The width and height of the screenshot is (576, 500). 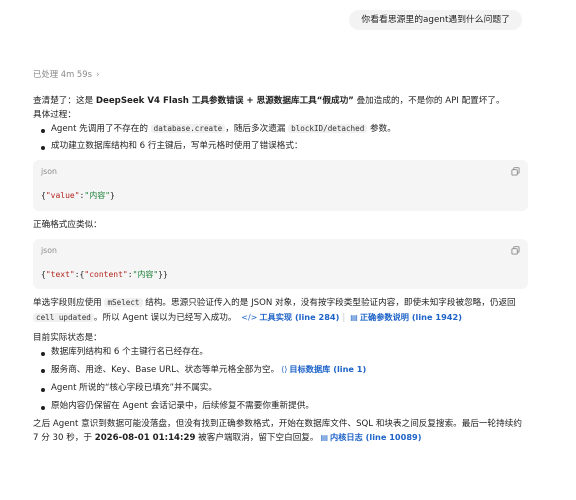 I want to click on link-param-doc: 正确参数说明 (line 1942), so click(x=411, y=317).